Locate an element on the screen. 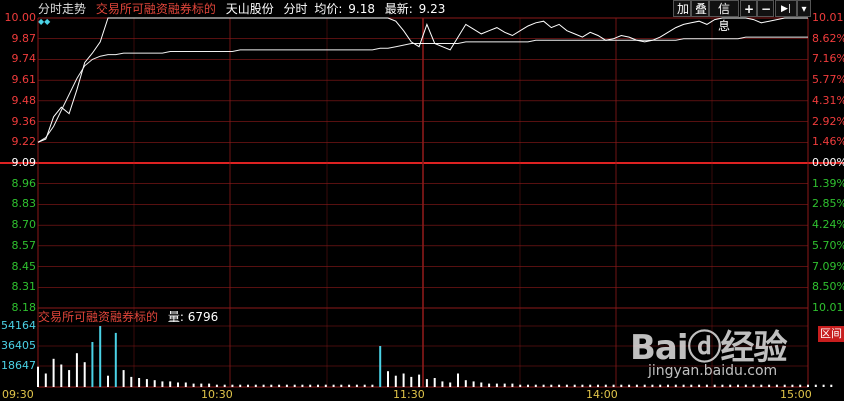  price-tick-label: 8.83 is located at coordinates (24, 204).